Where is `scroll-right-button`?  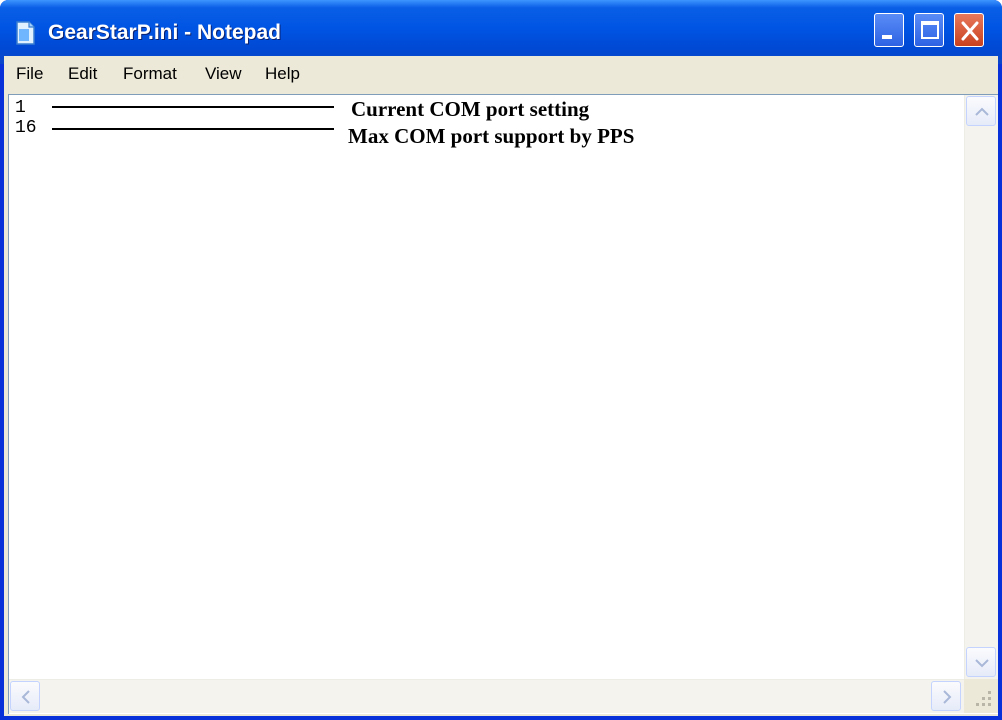 scroll-right-button is located at coordinates (946, 696).